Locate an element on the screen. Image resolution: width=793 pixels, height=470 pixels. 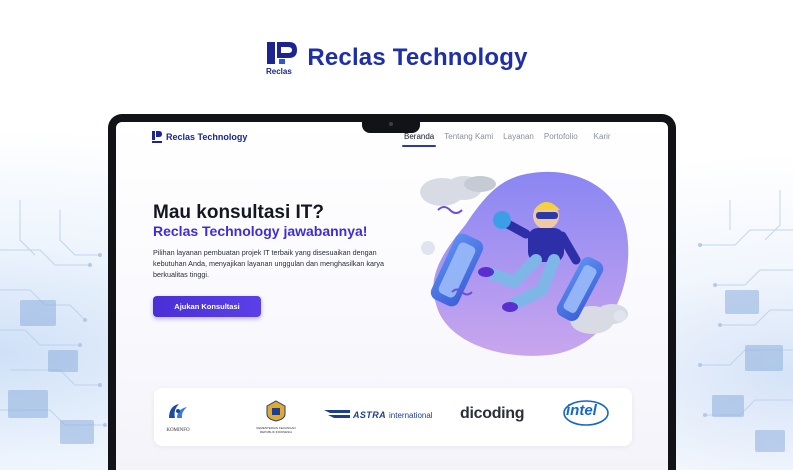
camera-dot is located at coordinates (391, 124).